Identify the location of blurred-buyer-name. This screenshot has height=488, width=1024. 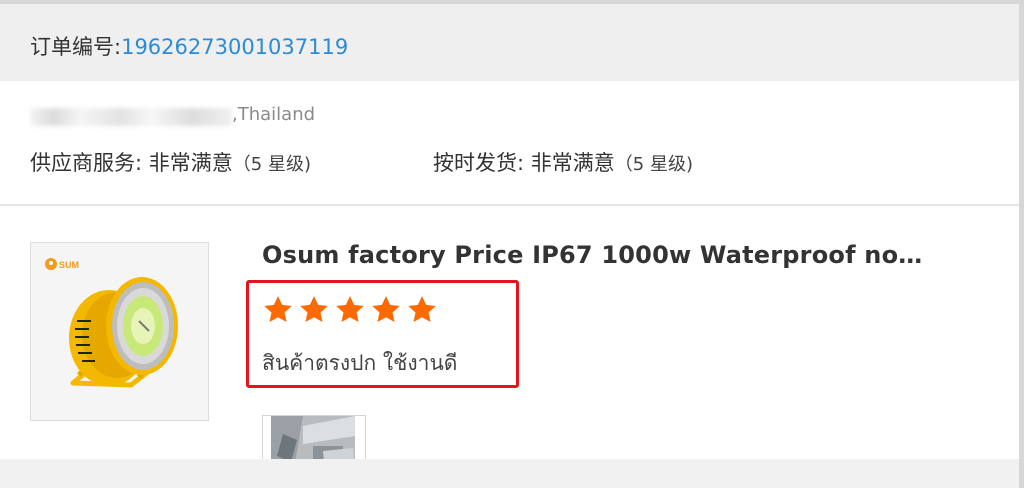
(131, 117).